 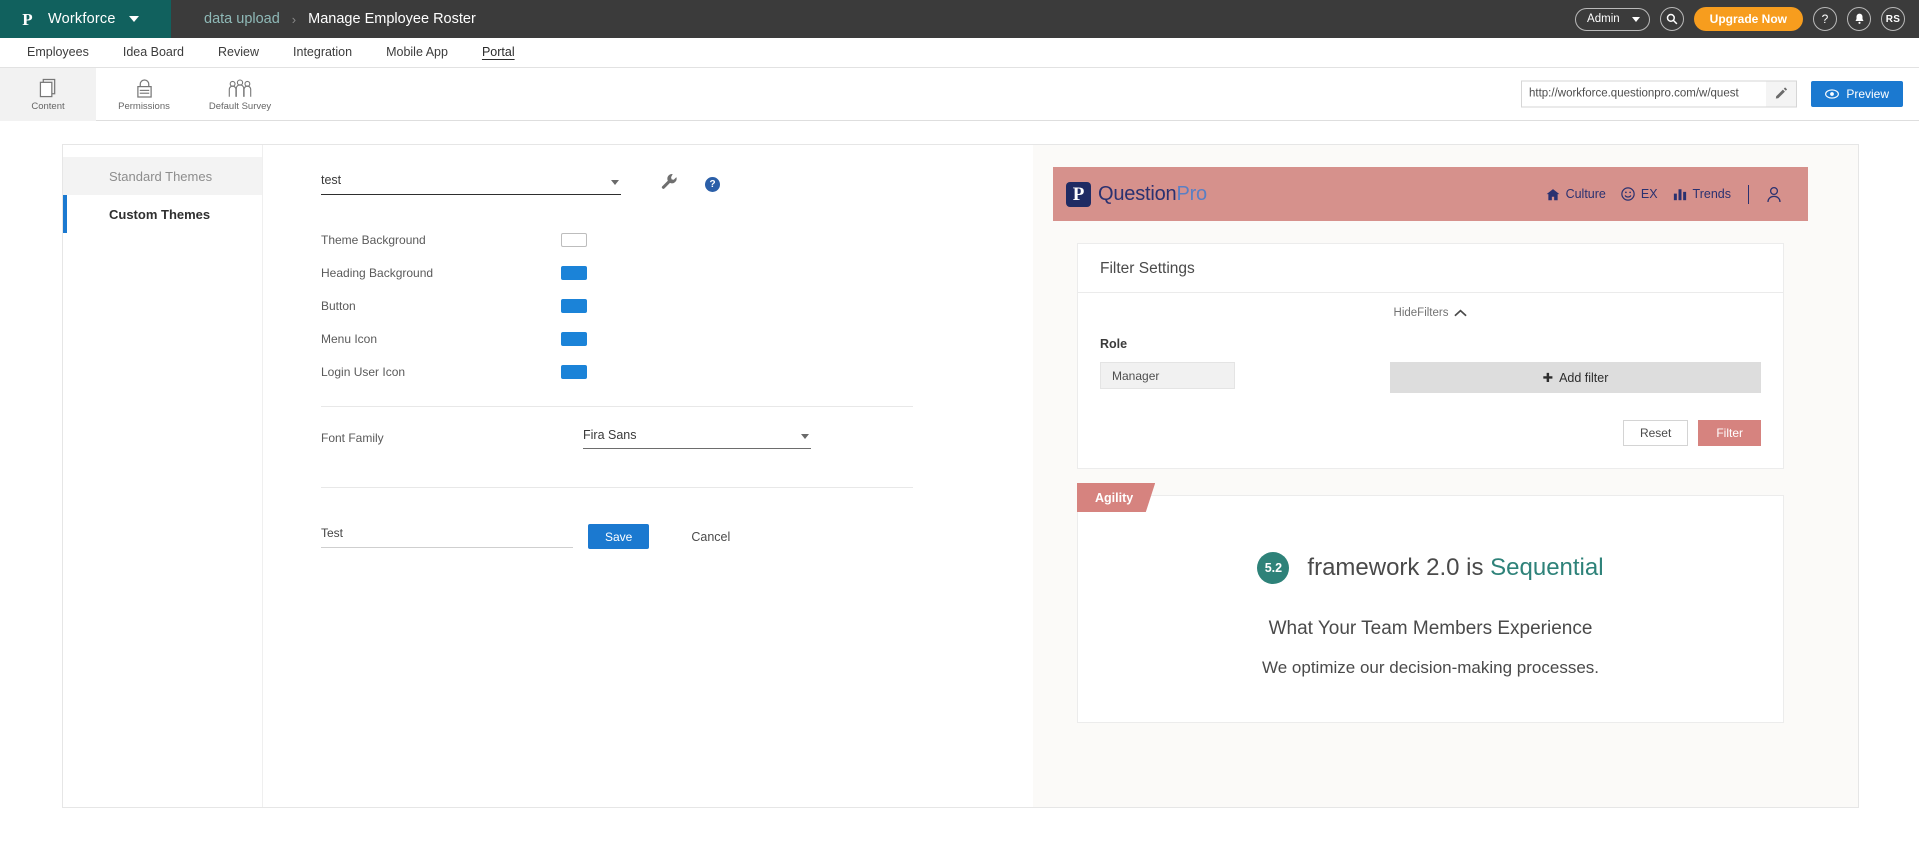 I want to click on color-swatch-theme-background, so click(x=574, y=239).